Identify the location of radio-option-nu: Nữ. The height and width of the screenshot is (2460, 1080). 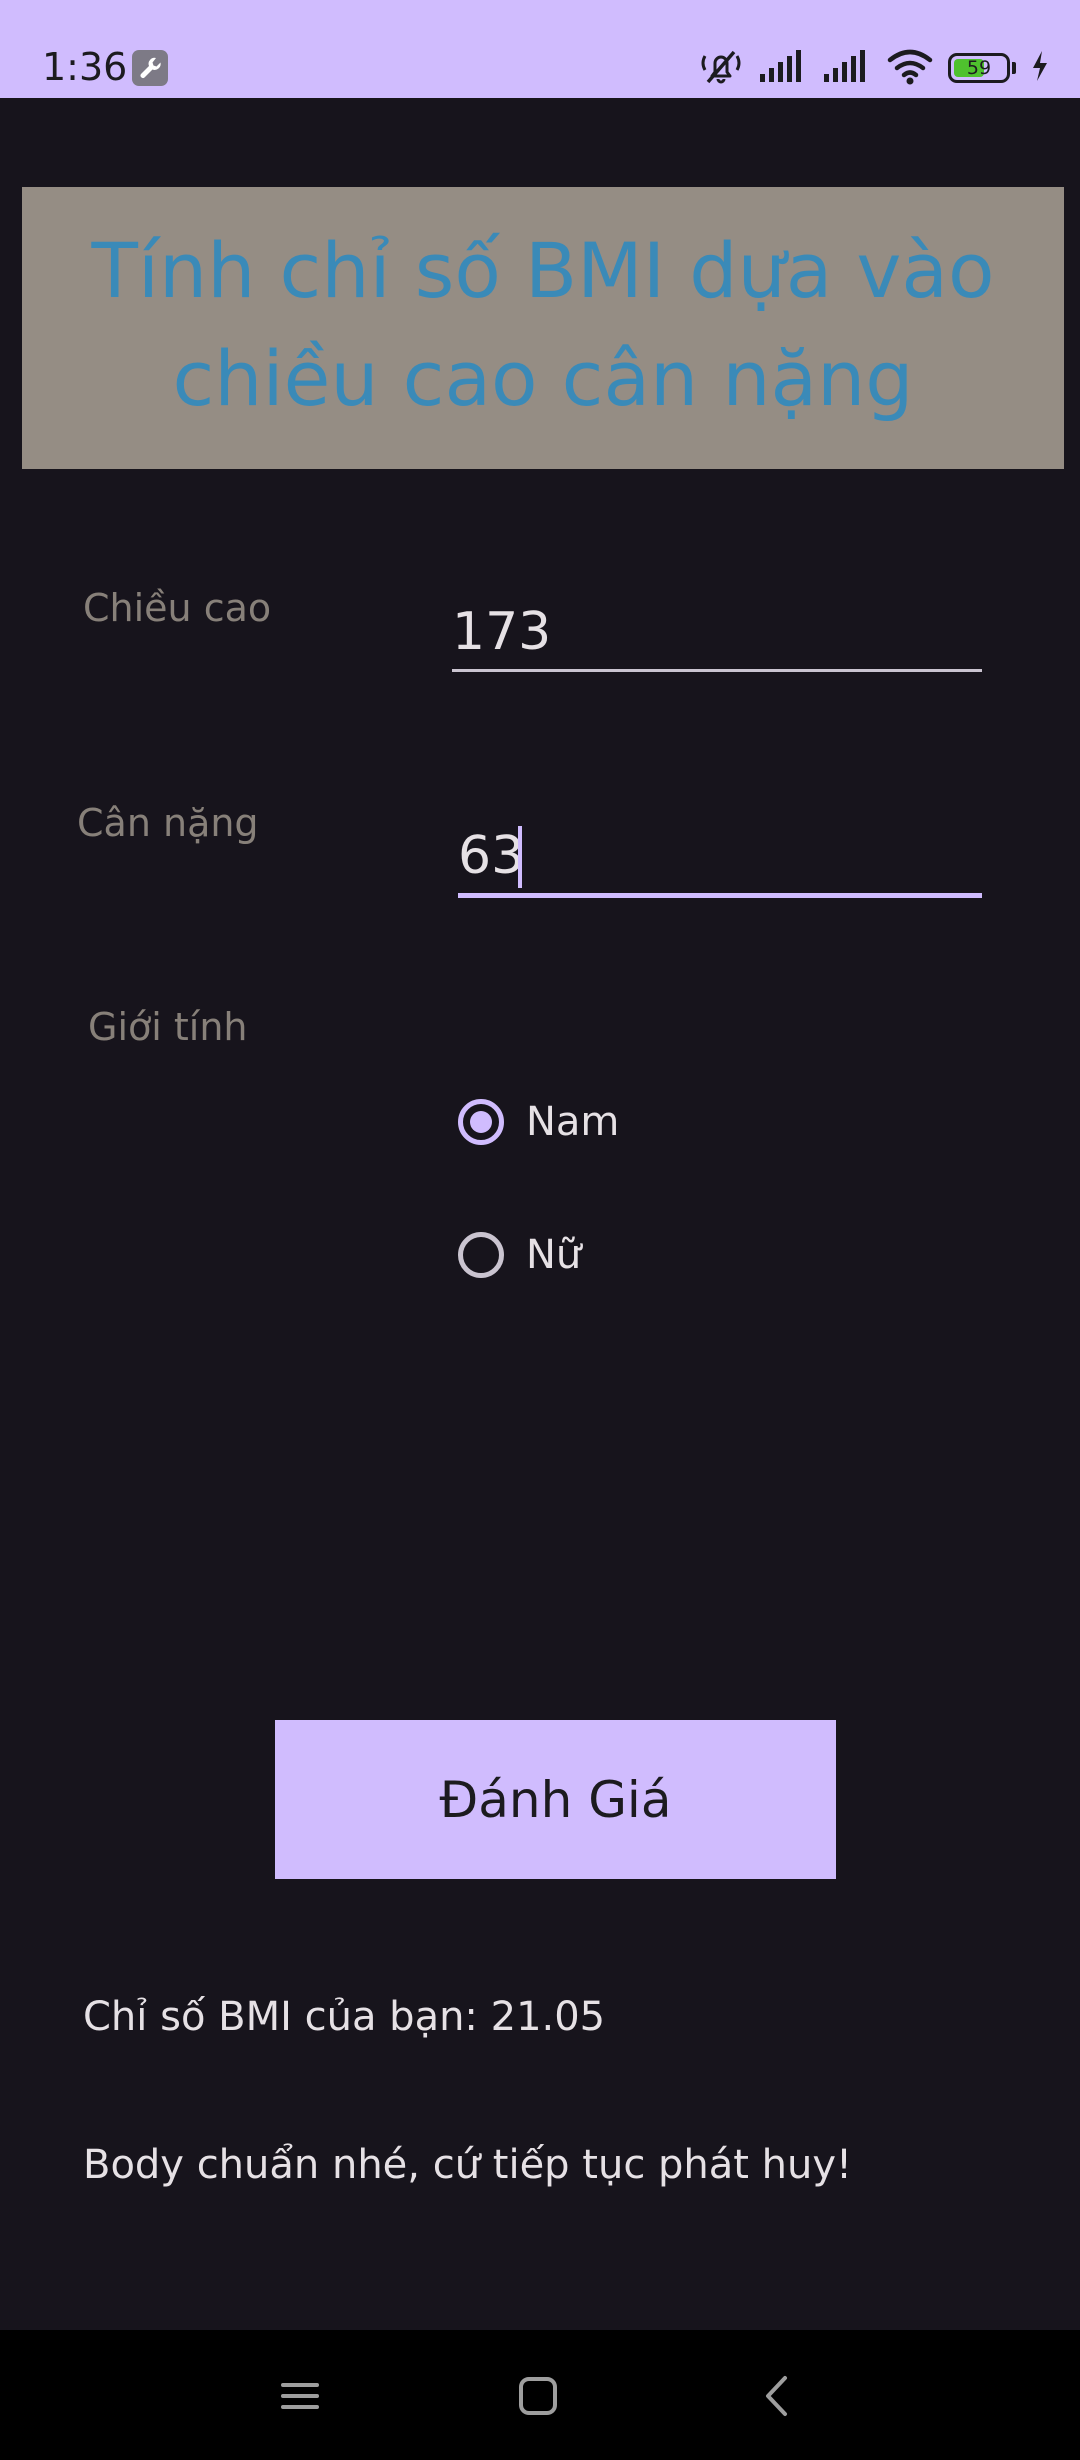
(519, 1255).